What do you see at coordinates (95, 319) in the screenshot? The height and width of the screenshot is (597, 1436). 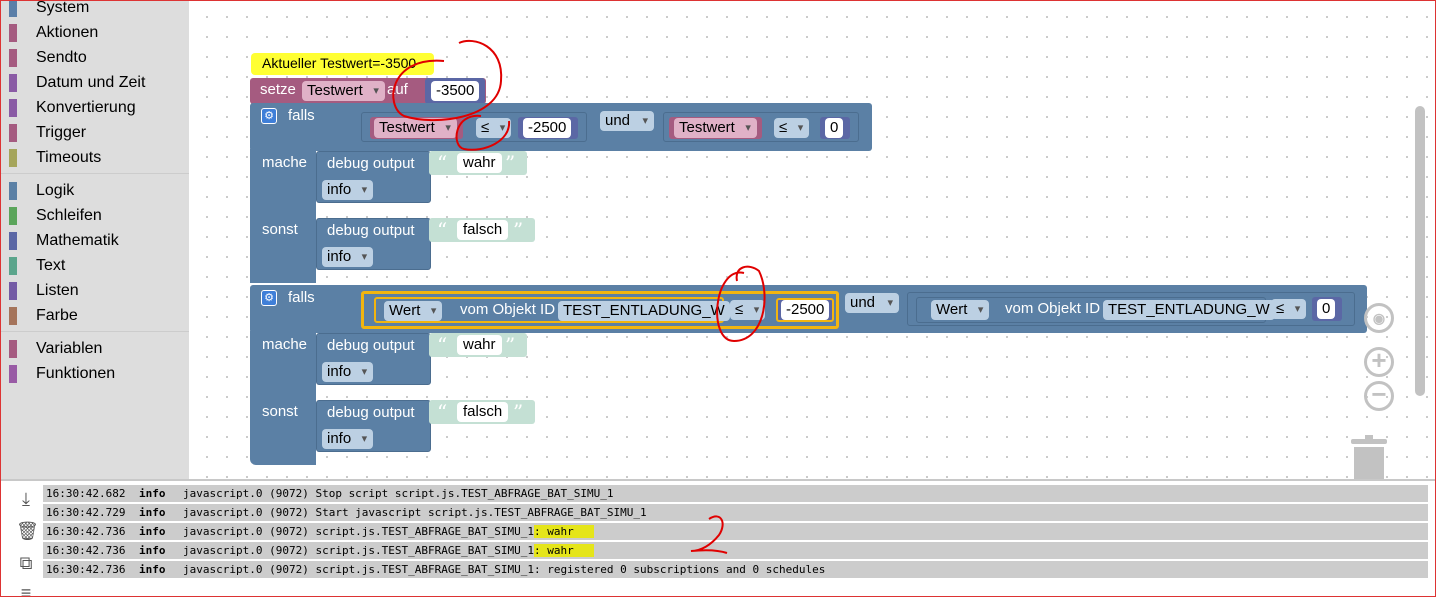 I see `toolbox-category-farbe: Farbe` at bounding box center [95, 319].